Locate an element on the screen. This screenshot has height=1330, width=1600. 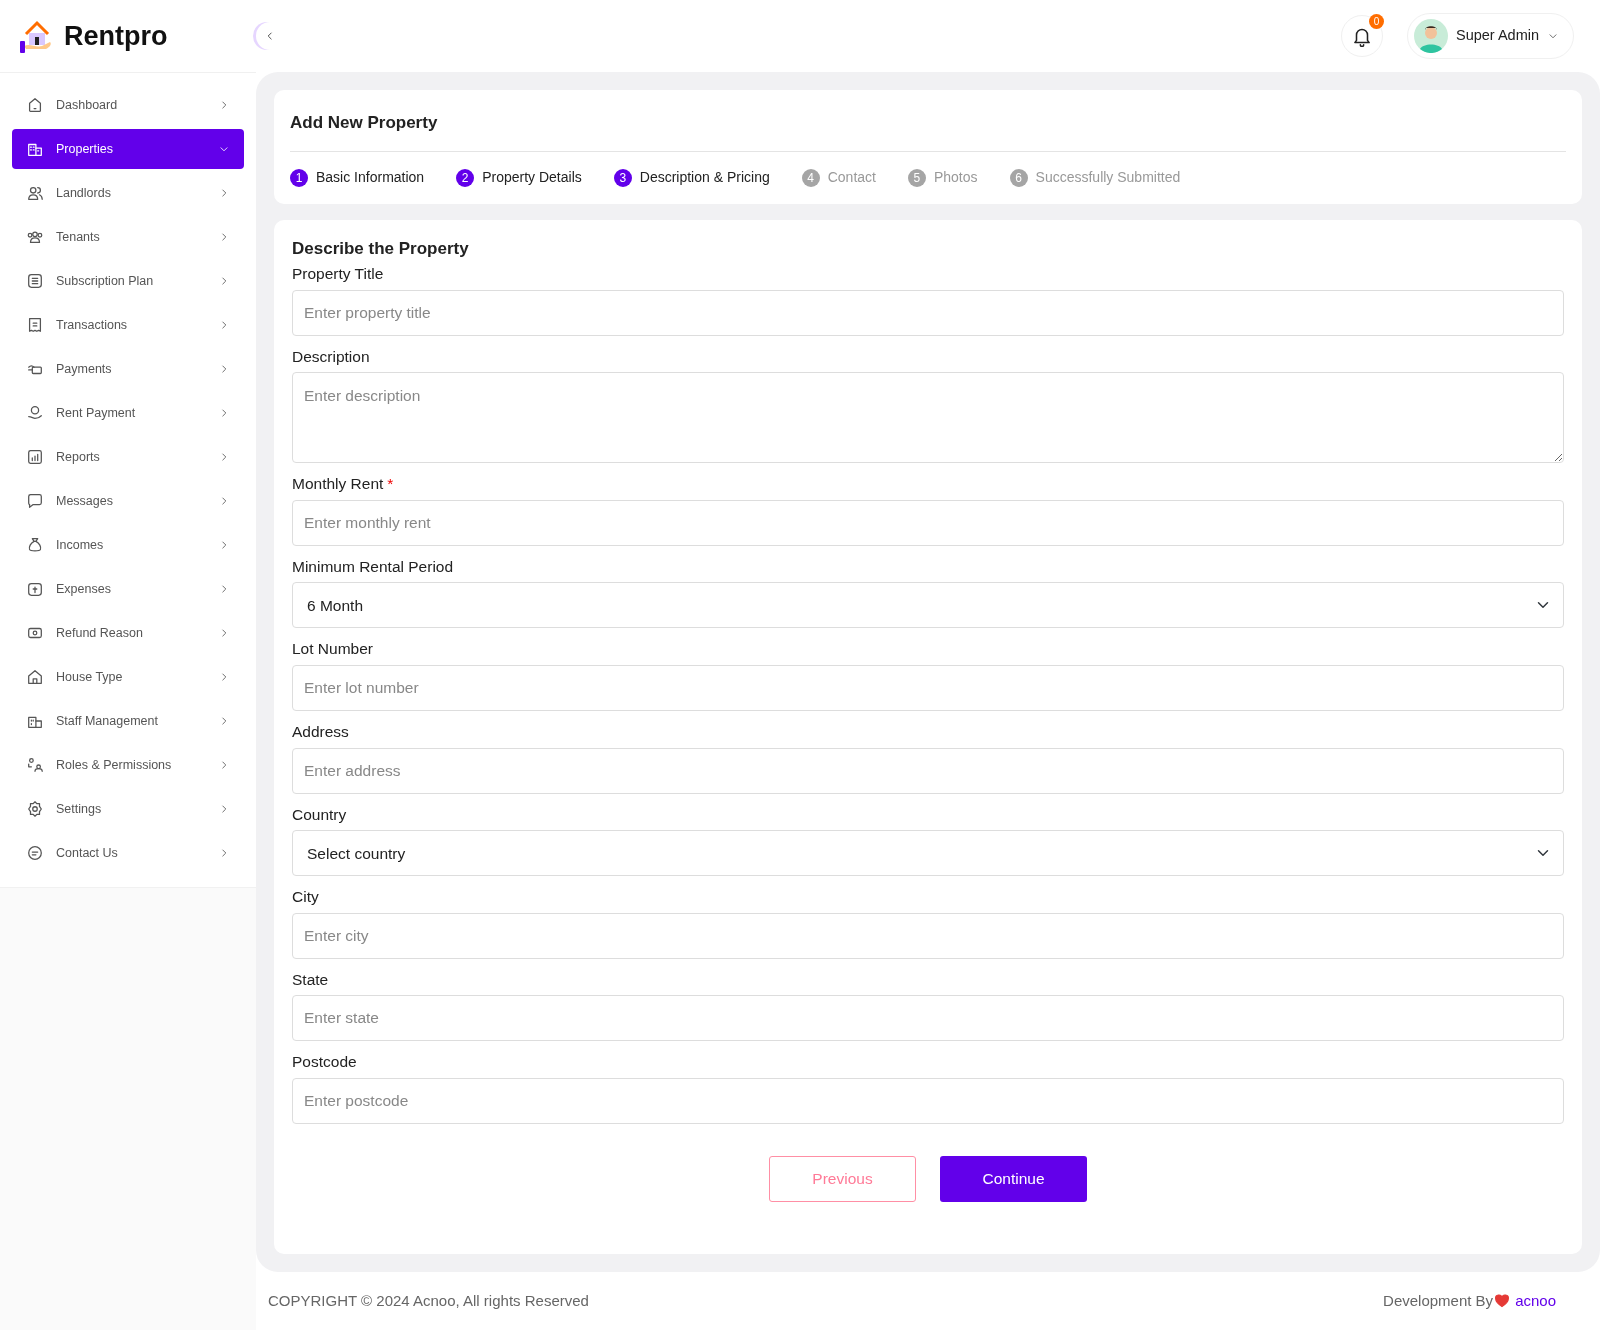
input-field: Enter monthly rent is located at coordinates (928, 522).